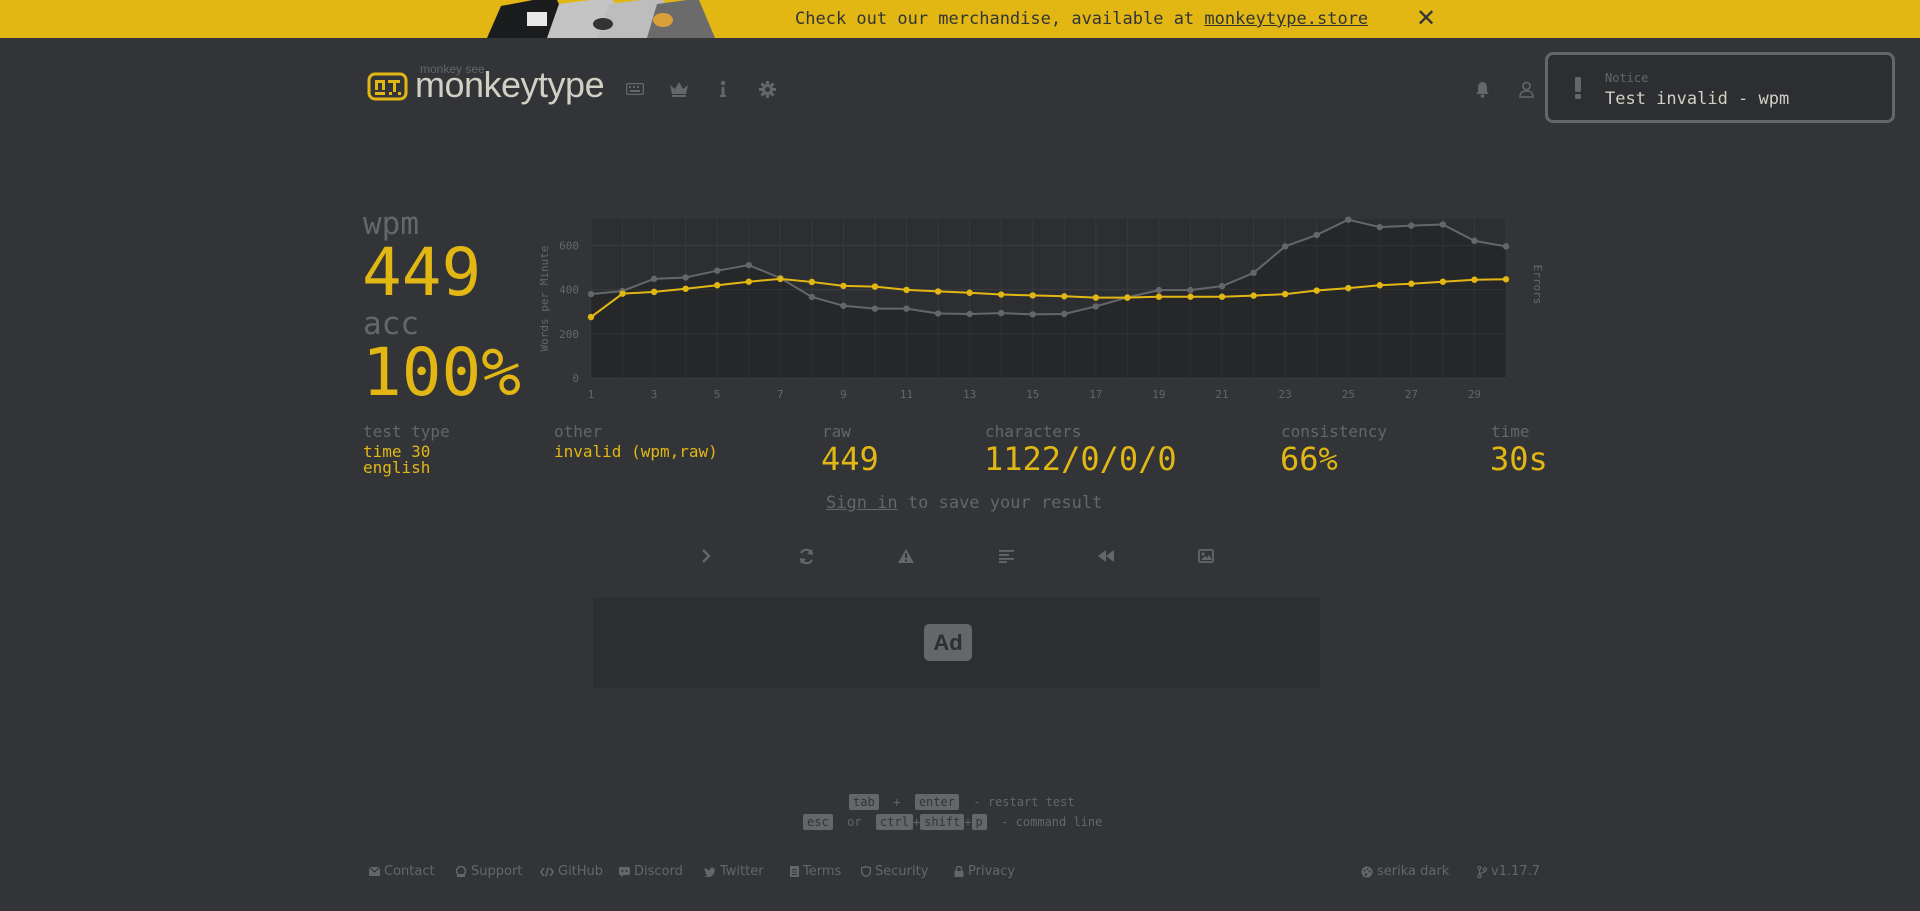  I want to click on key-enter: enter, so click(936, 802).